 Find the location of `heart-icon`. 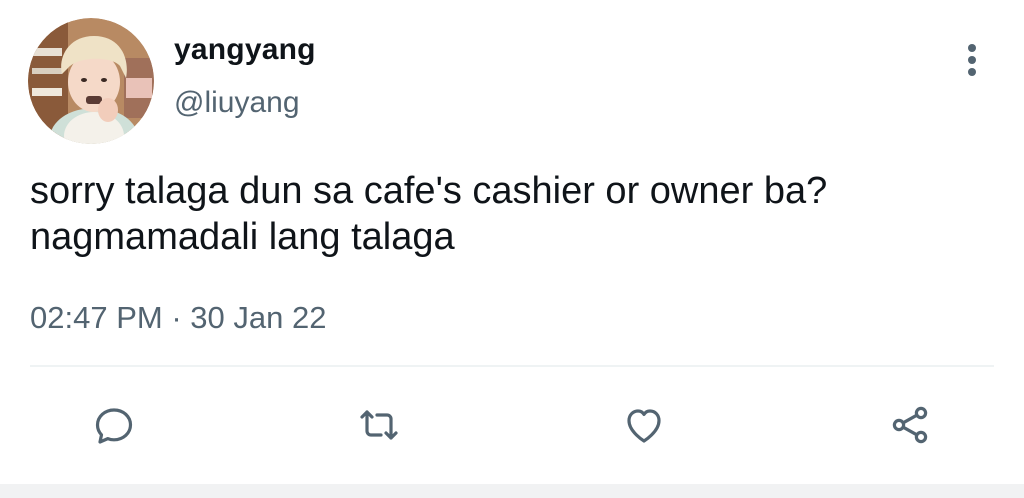

heart-icon is located at coordinates (644, 426).